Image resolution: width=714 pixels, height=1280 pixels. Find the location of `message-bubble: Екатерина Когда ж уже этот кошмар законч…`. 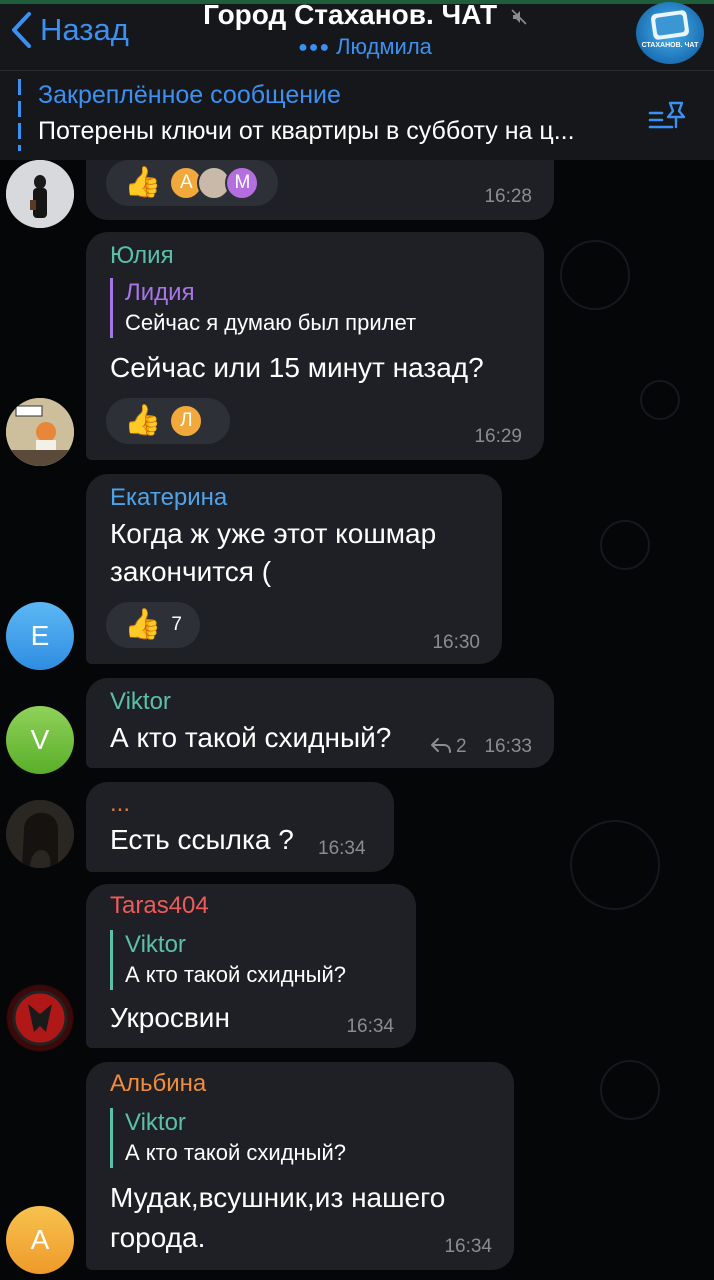

message-bubble: Екатерина Когда ж уже этот кошмар законч… is located at coordinates (294, 569).